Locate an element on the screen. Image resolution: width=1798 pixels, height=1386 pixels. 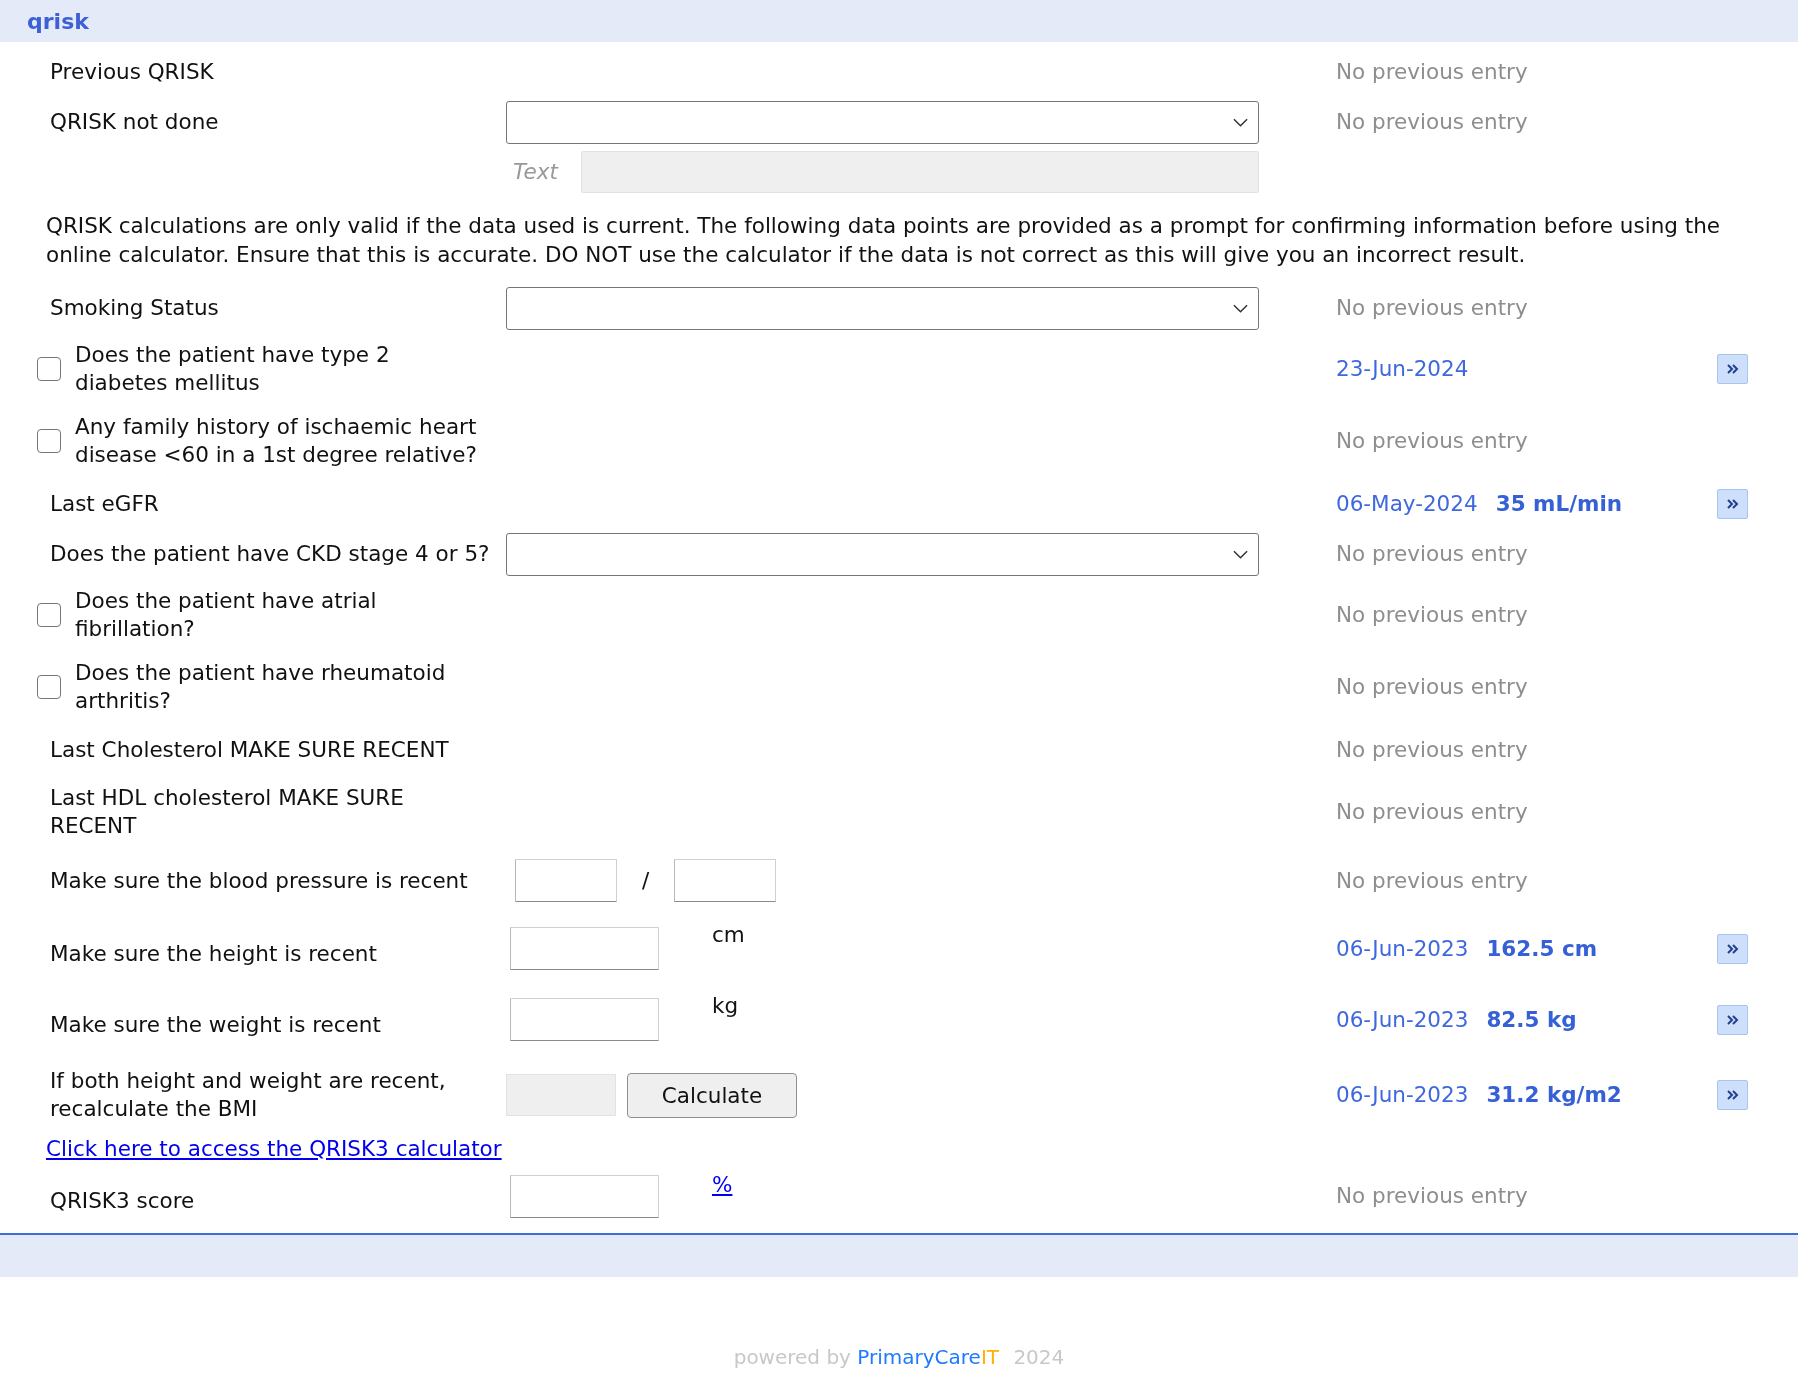
field-label: Last Cholesterol MAKE SURE RECENT is located at coordinates (249, 749).